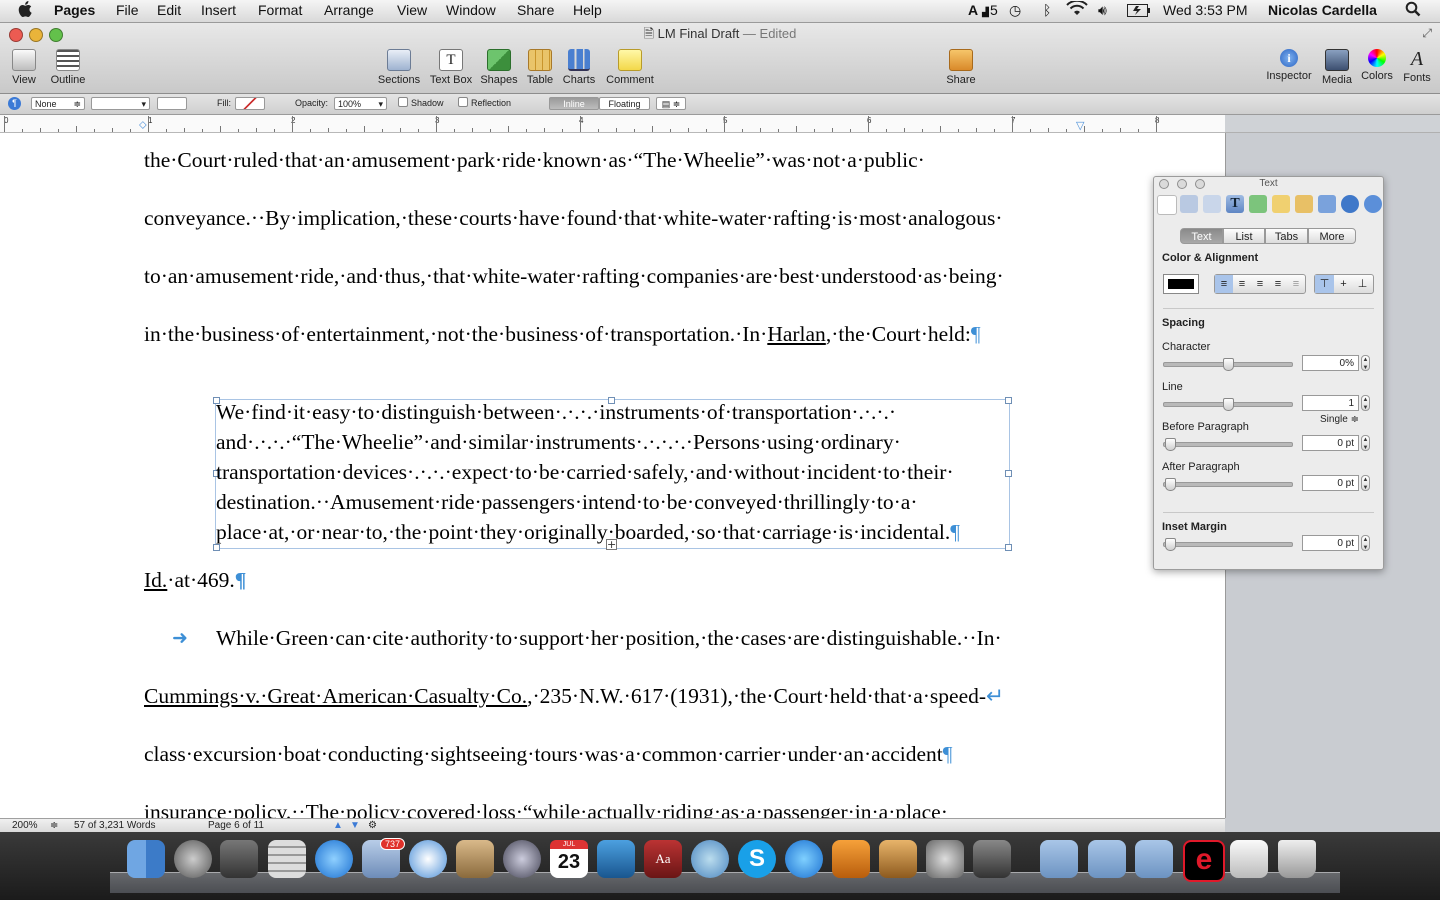  I want to click on align-center-icon: ≡, so click(1242, 284).